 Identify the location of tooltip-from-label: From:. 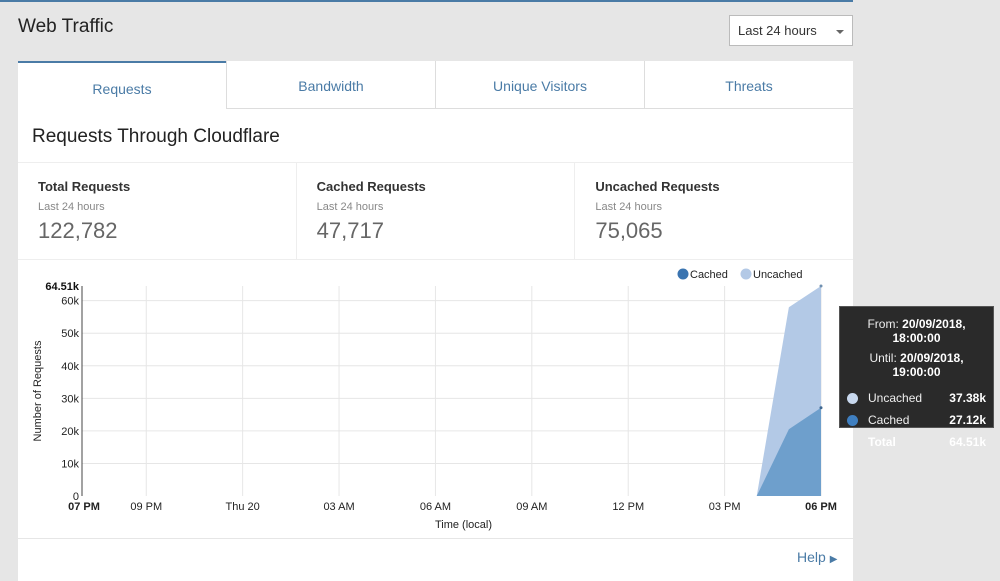
(883, 324).